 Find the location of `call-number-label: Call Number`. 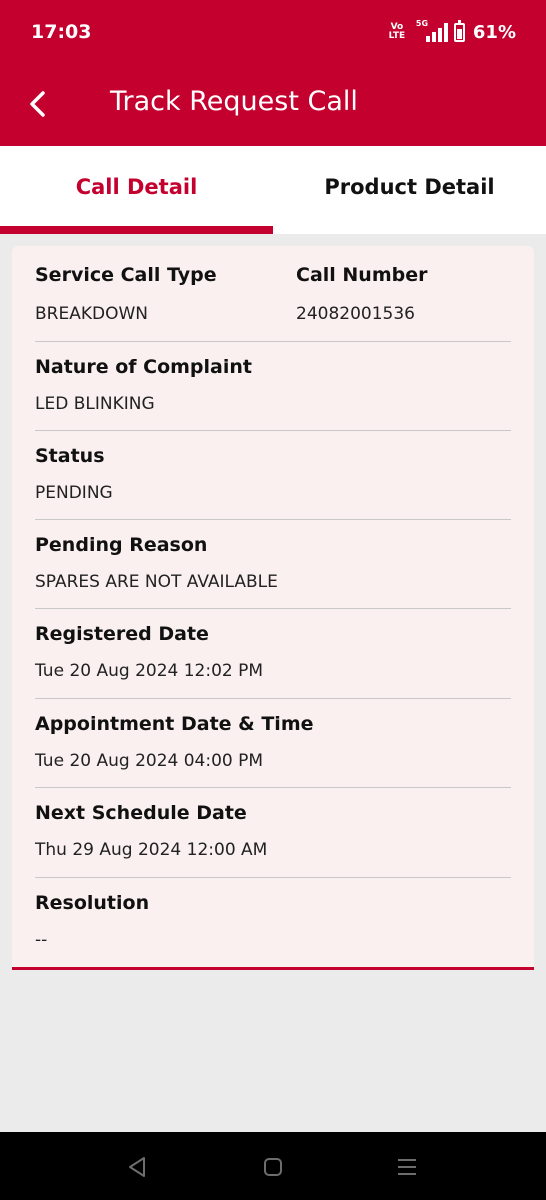

call-number-label: Call Number is located at coordinates (362, 275).